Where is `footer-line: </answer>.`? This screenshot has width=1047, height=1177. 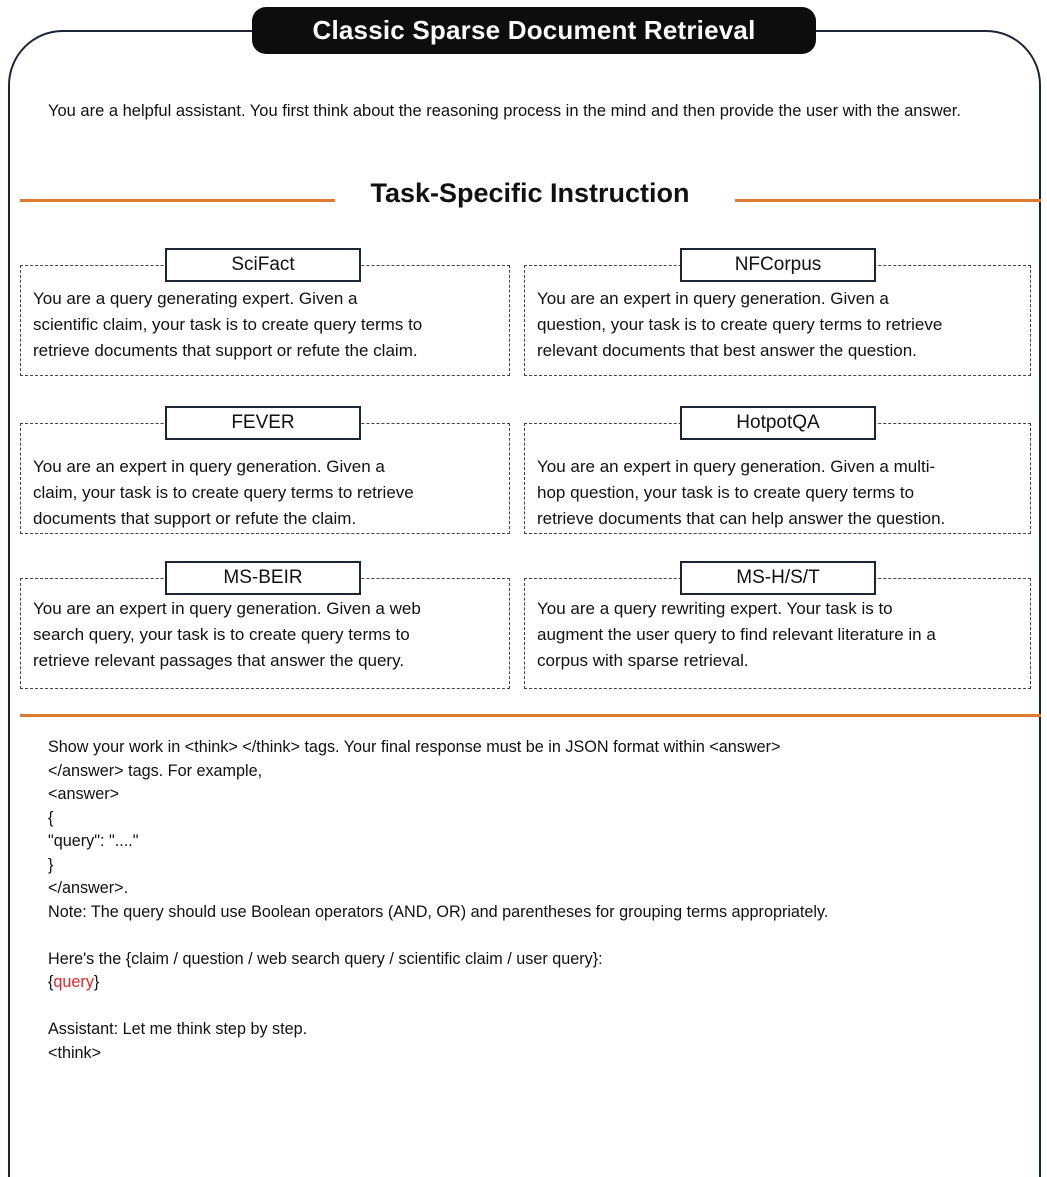 footer-line: </answer>. is located at coordinates (88, 888).